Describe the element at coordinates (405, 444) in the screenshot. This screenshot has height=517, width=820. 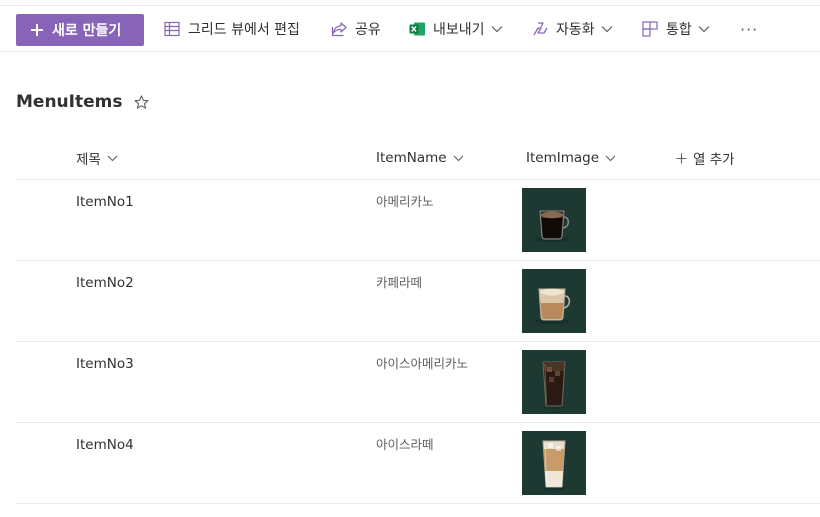
I see `itemname-cell: 아이스라떼` at that location.